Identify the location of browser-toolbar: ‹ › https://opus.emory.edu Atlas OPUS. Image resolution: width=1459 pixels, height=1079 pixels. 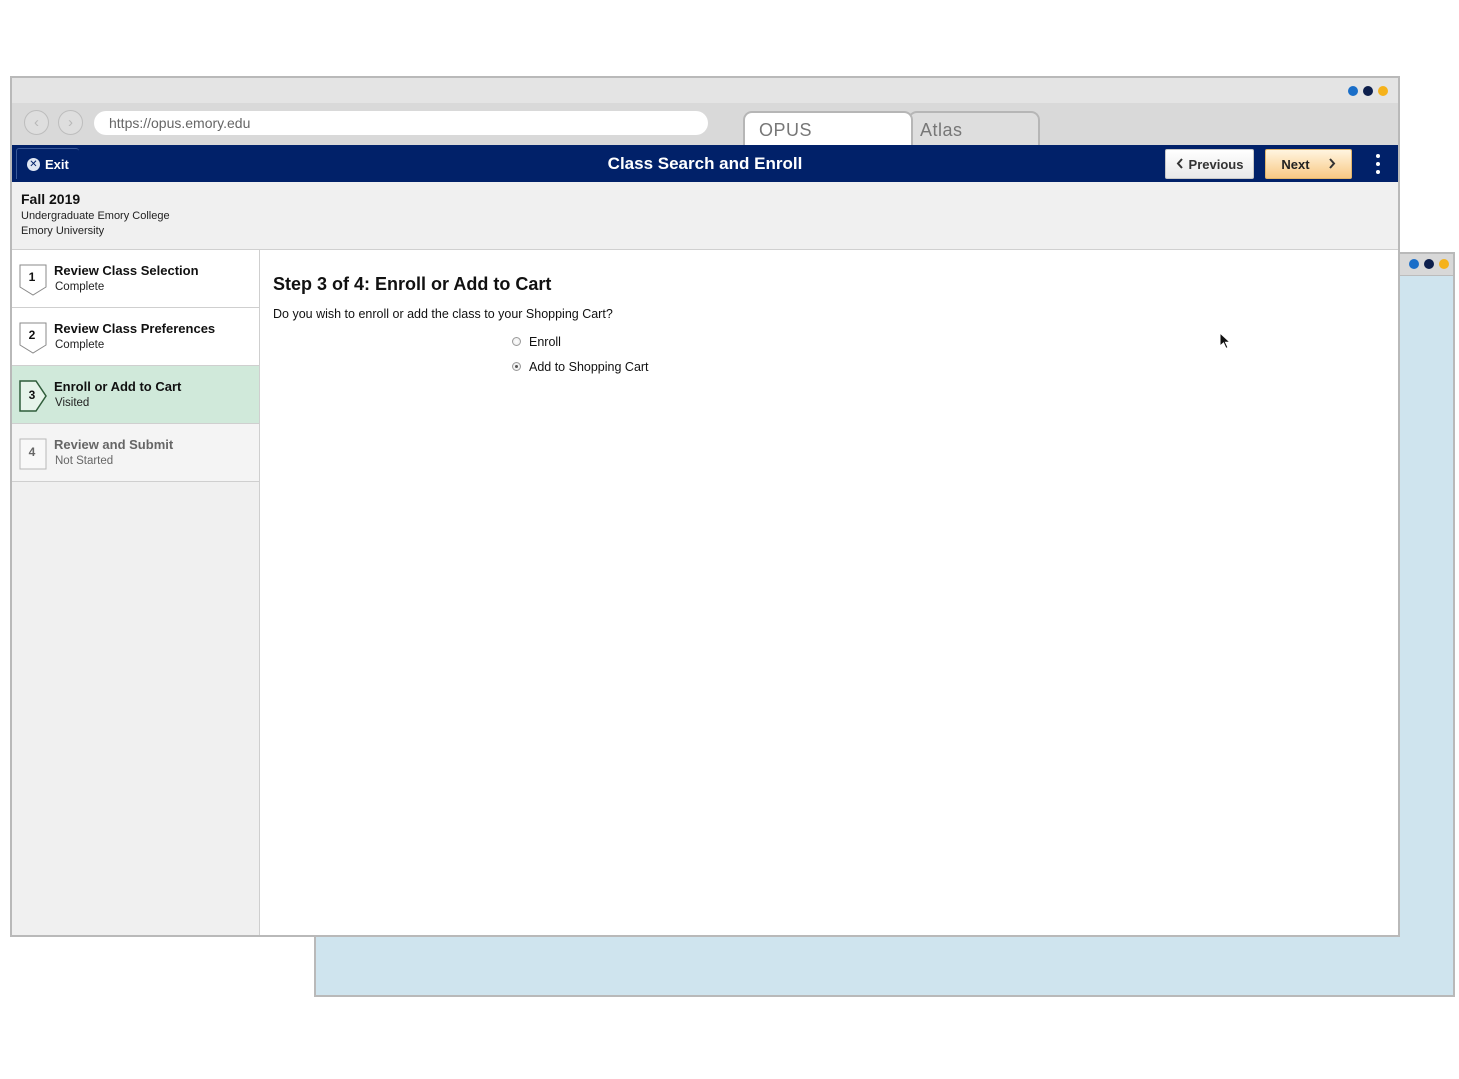
(705, 124).